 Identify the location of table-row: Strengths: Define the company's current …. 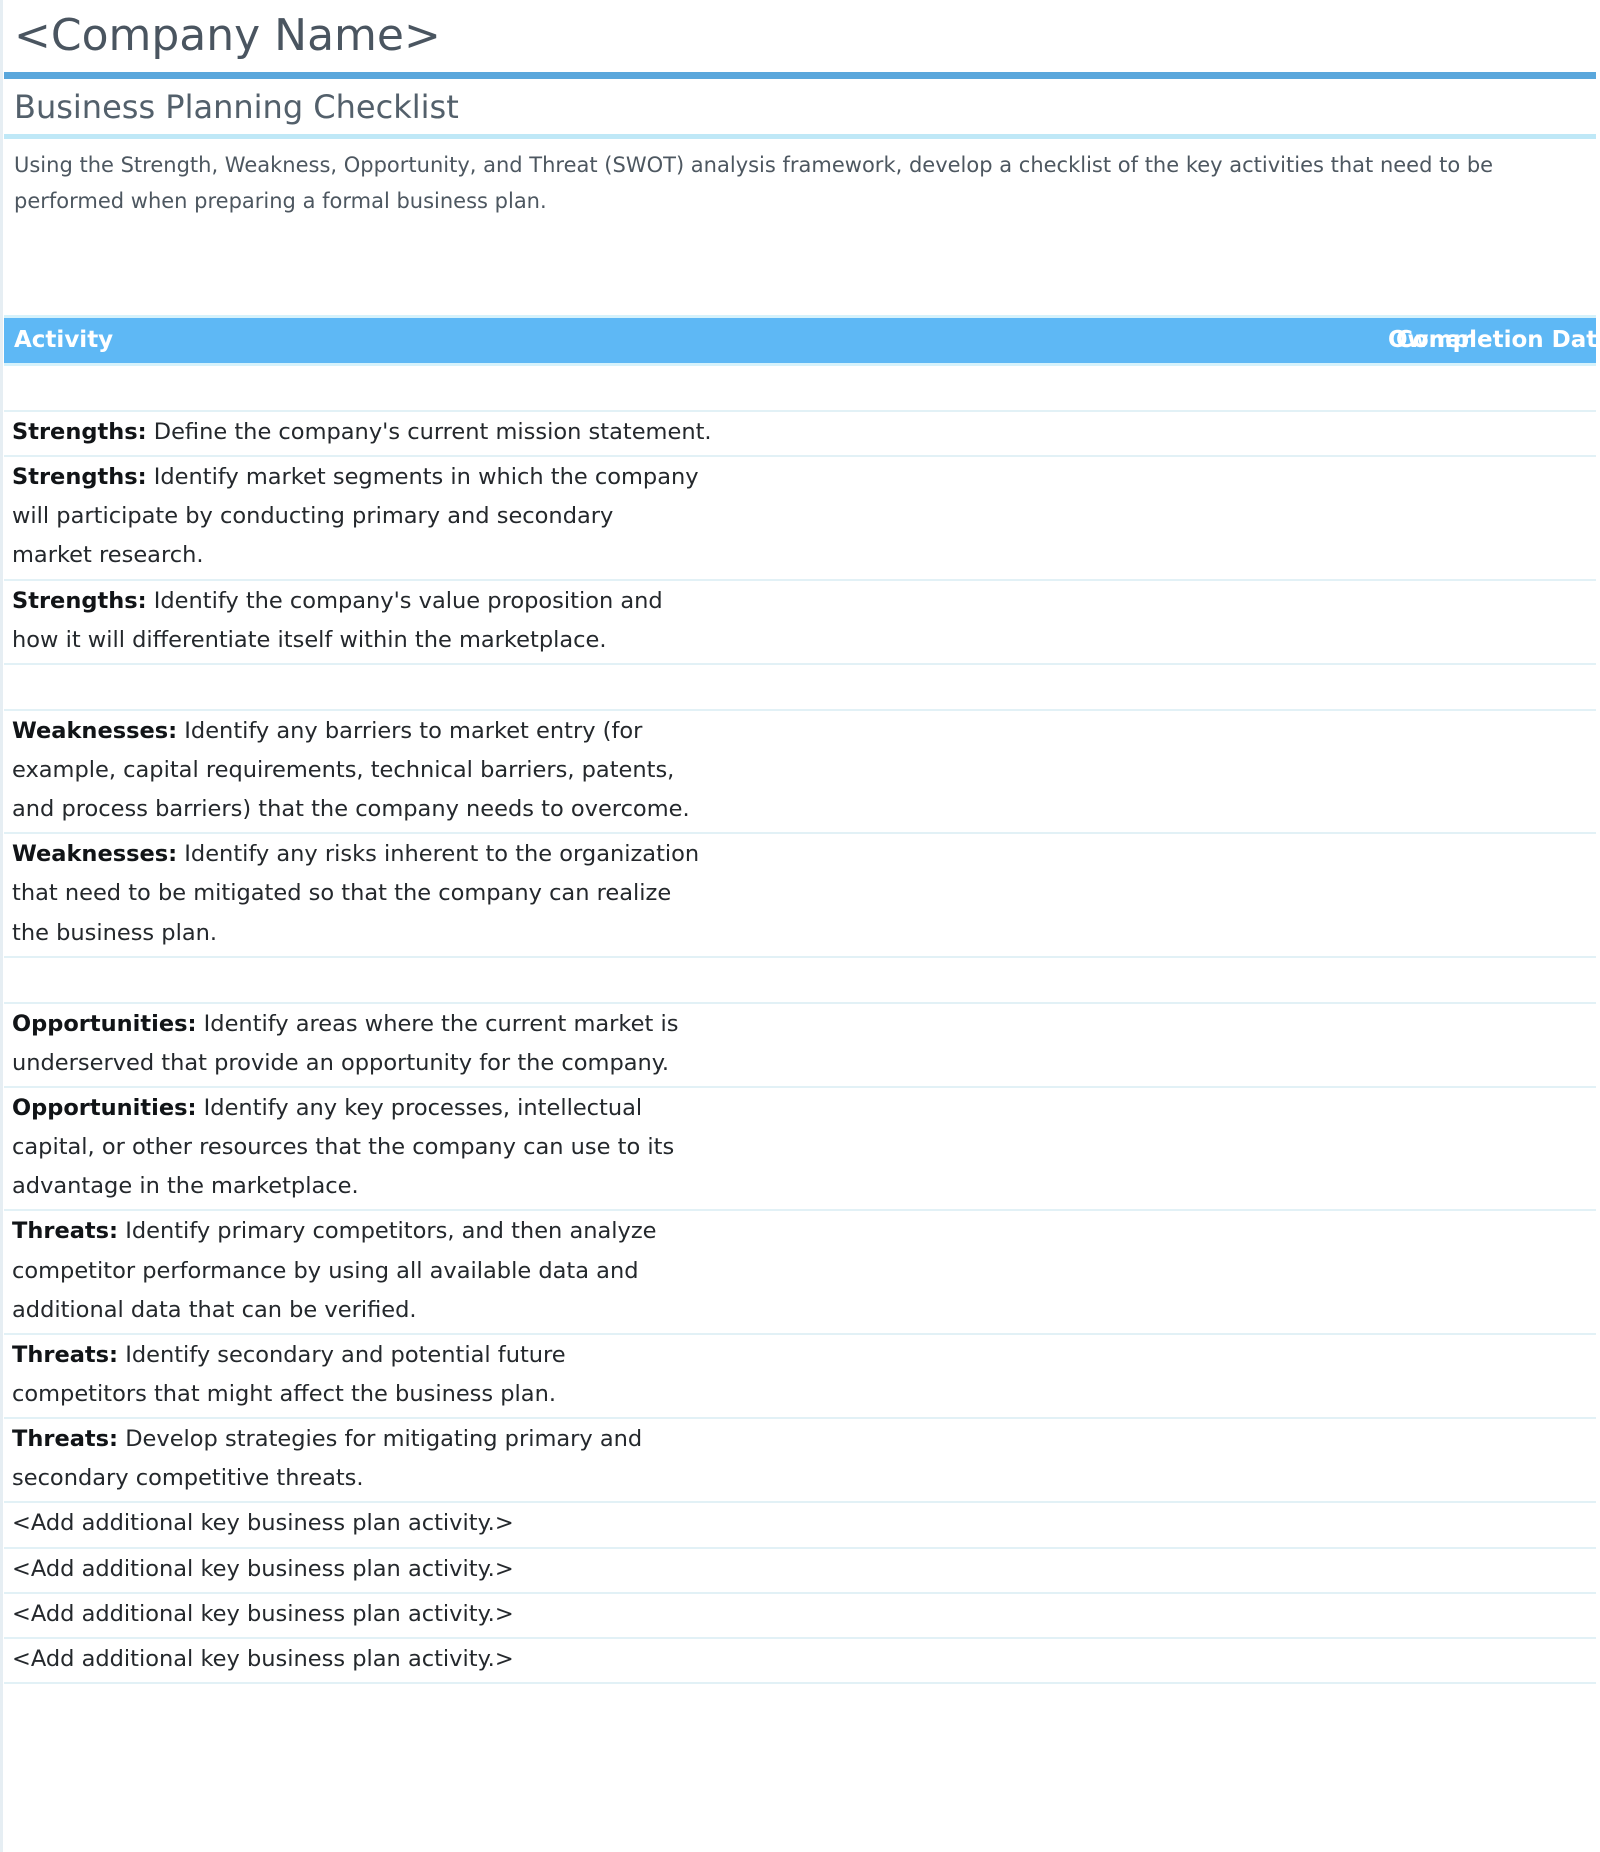
(800, 434).